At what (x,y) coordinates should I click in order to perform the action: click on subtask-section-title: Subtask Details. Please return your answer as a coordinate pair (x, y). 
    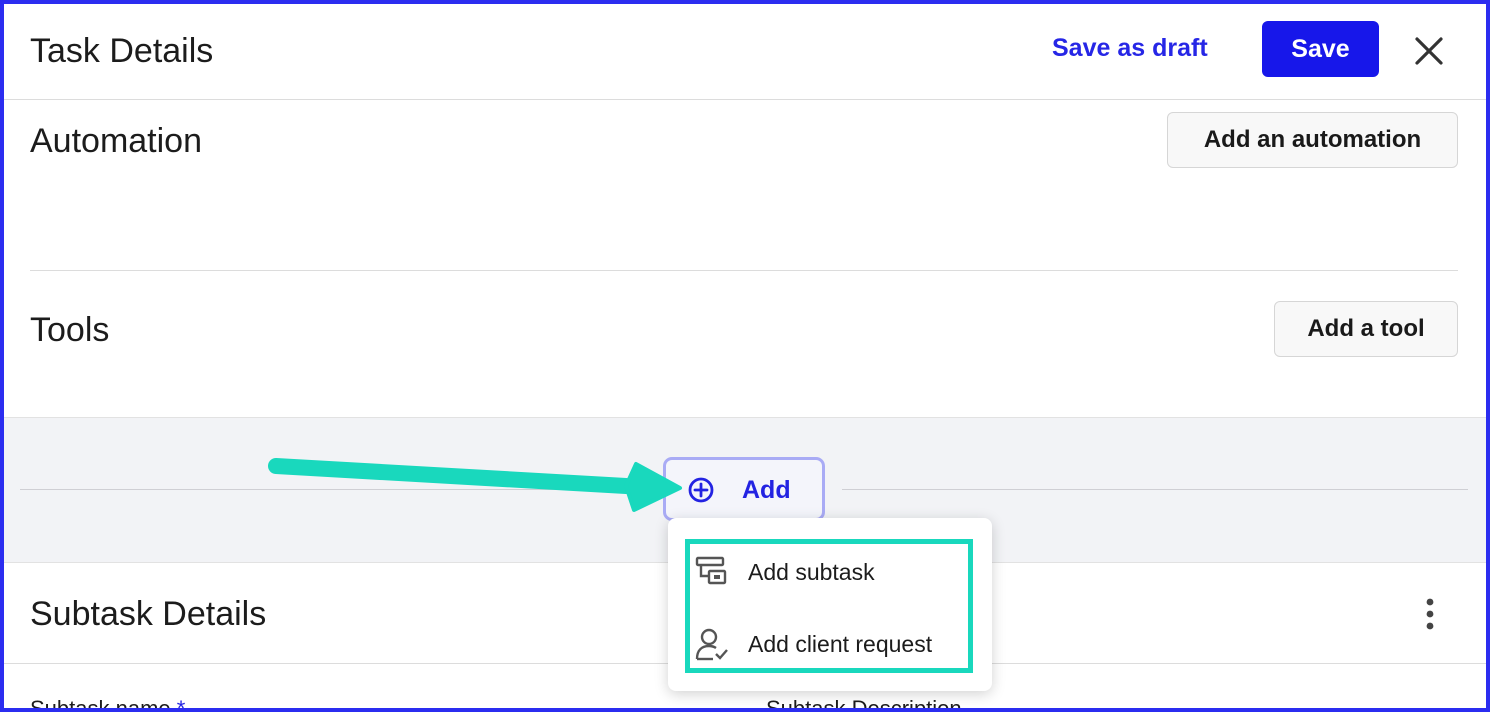
    Looking at the image, I should click on (148, 614).